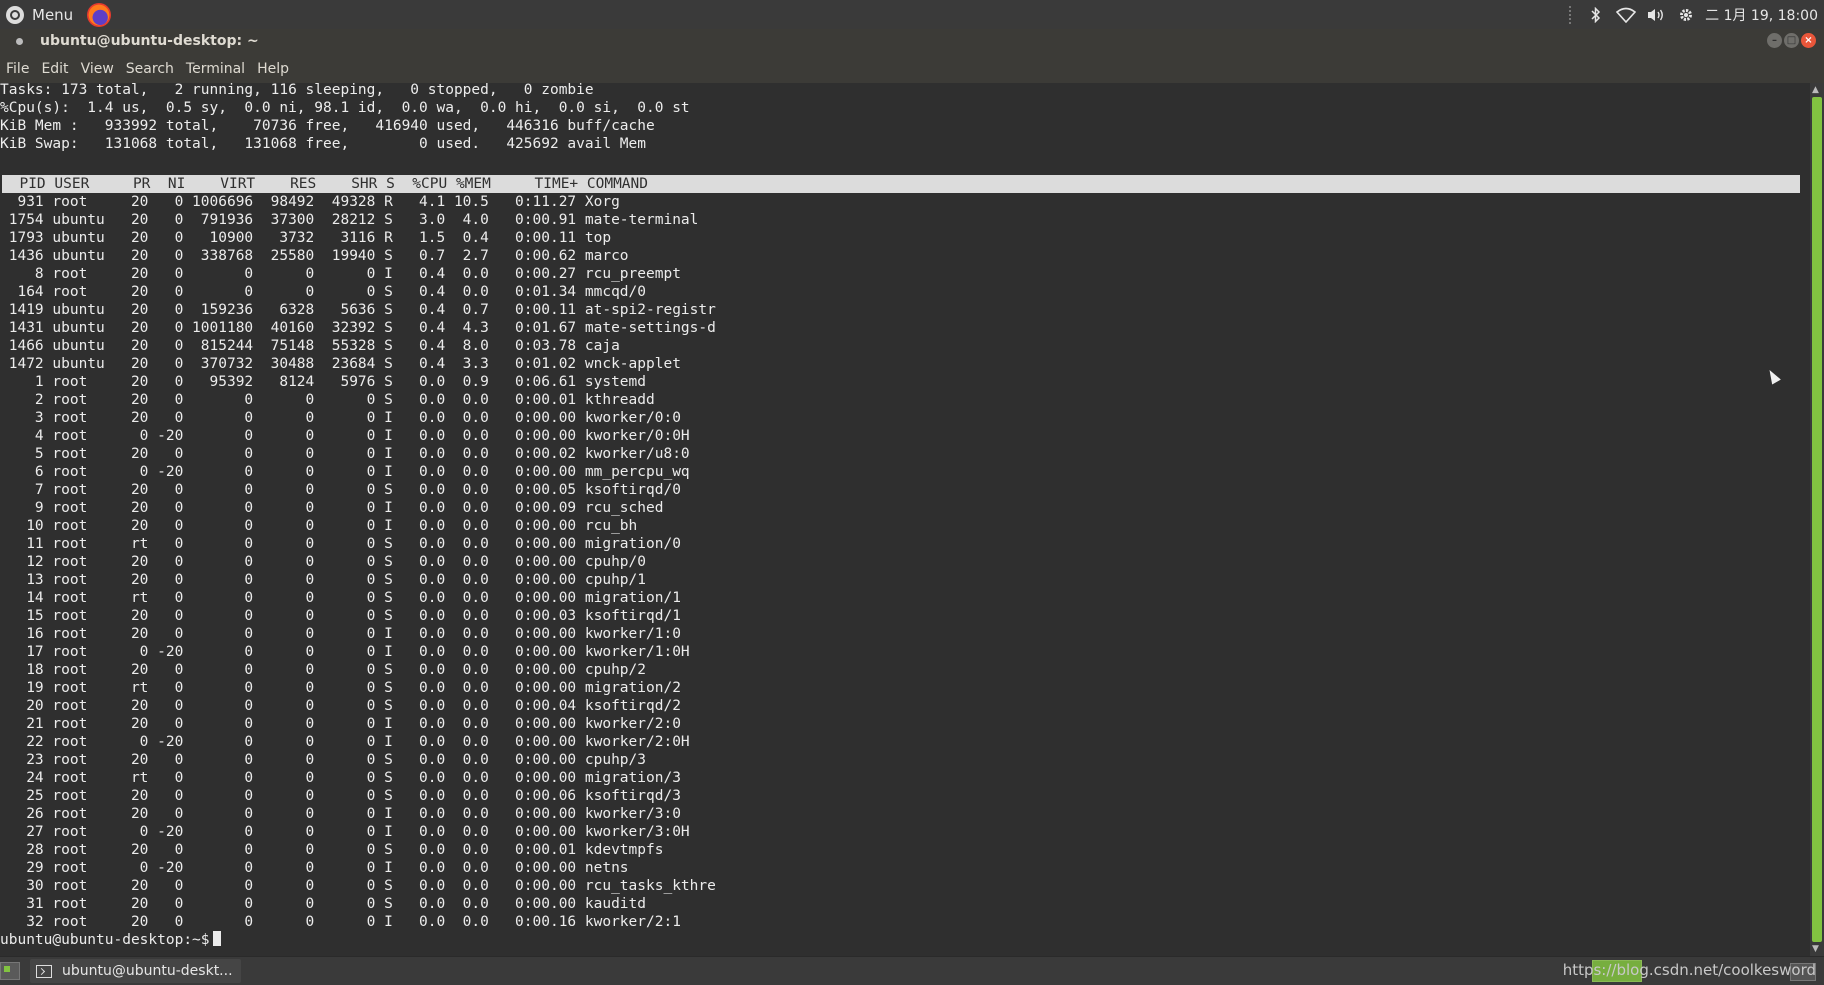 This screenshot has width=1824, height=985. What do you see at coordinates (273, 69) in the screenshot?
I see `menu-help: Help` at bounding box center [273, 69].